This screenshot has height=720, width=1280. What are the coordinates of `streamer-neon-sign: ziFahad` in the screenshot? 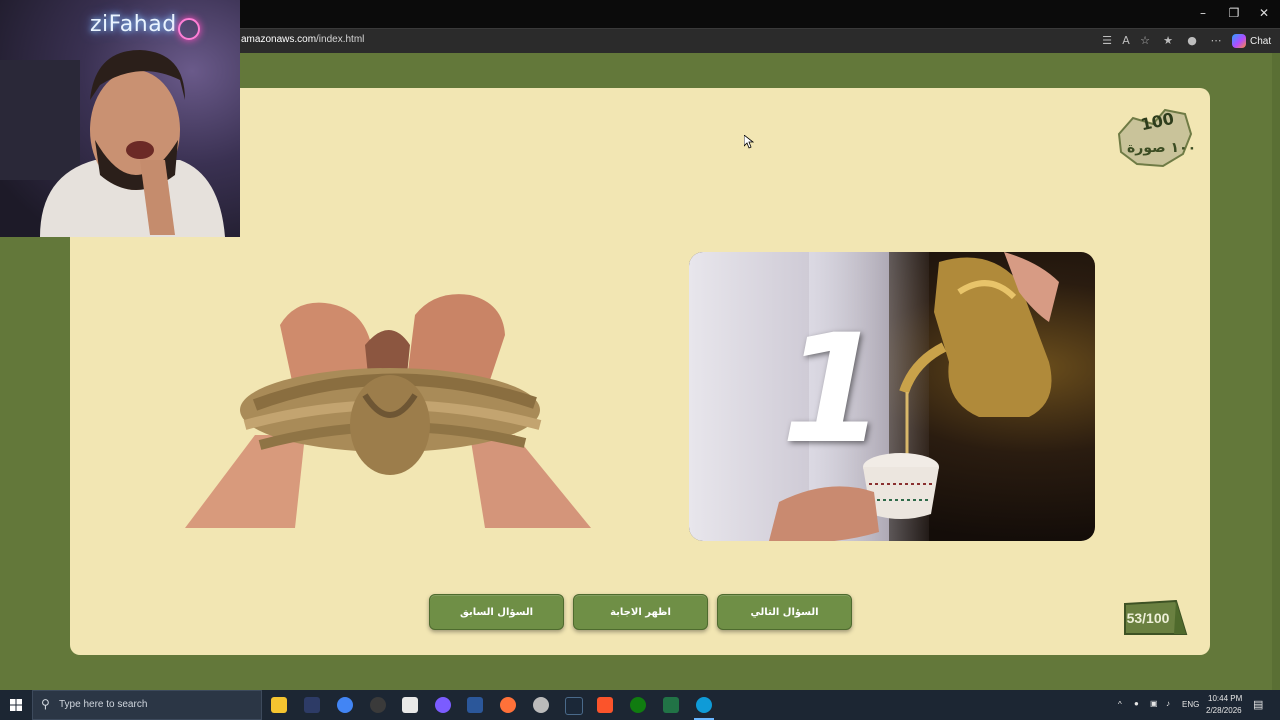 It's located at (133, 24).